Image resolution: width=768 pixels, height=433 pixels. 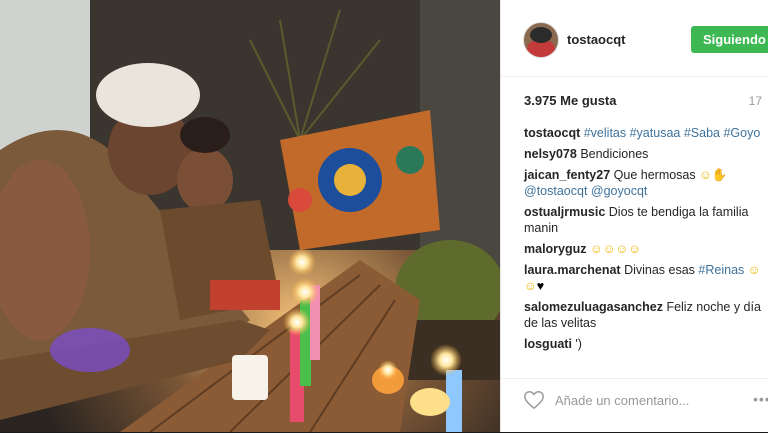 I want to click on comment-item: maloryguz ☺☺☺☺, so click(x=644, y=249).